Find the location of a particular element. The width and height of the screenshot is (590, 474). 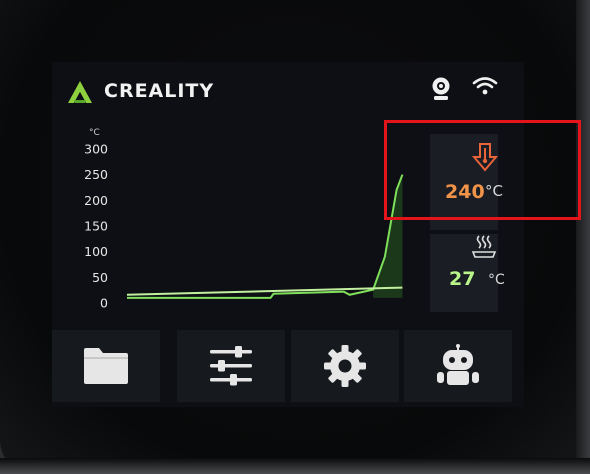

settings-button is located at coordinates (345, 366).